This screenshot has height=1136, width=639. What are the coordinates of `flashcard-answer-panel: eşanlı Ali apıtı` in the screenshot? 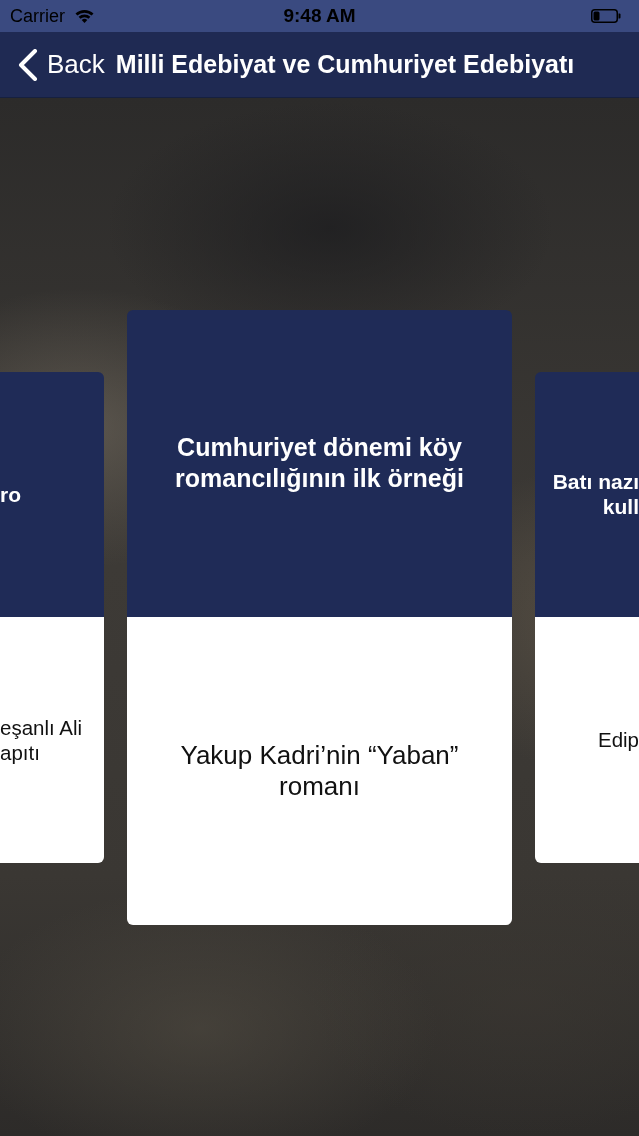 It's located at (52, 740).